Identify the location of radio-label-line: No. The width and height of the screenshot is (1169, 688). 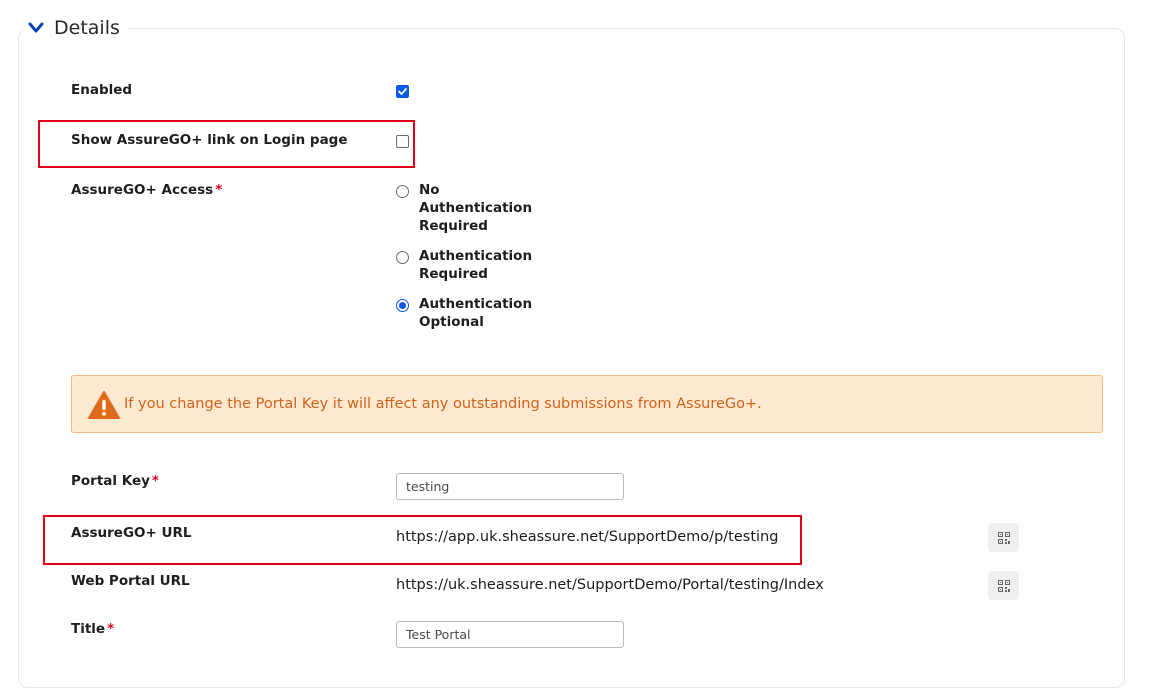
(429, 190).